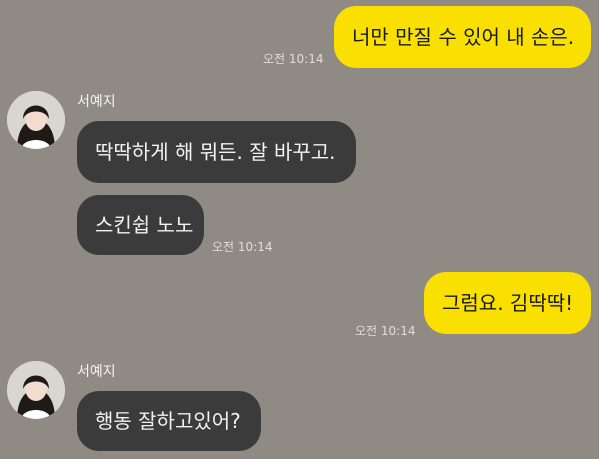 This screenshot has height=459, width=599. I want to click on incoming-message-bubble: 딱딱하게 해 뭐든. 잘 바꾸고., so click(216, 152).